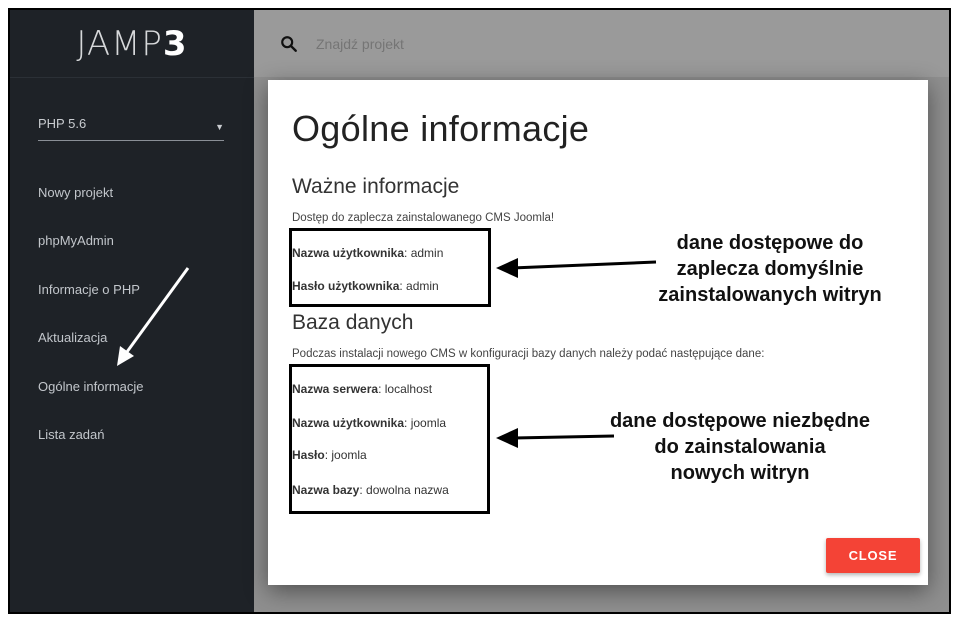  Describe the element at coordinates (91, 241) in the screenshot. I see `sidebar-item-phpmyadmin: phpMyAdmin` at that location.